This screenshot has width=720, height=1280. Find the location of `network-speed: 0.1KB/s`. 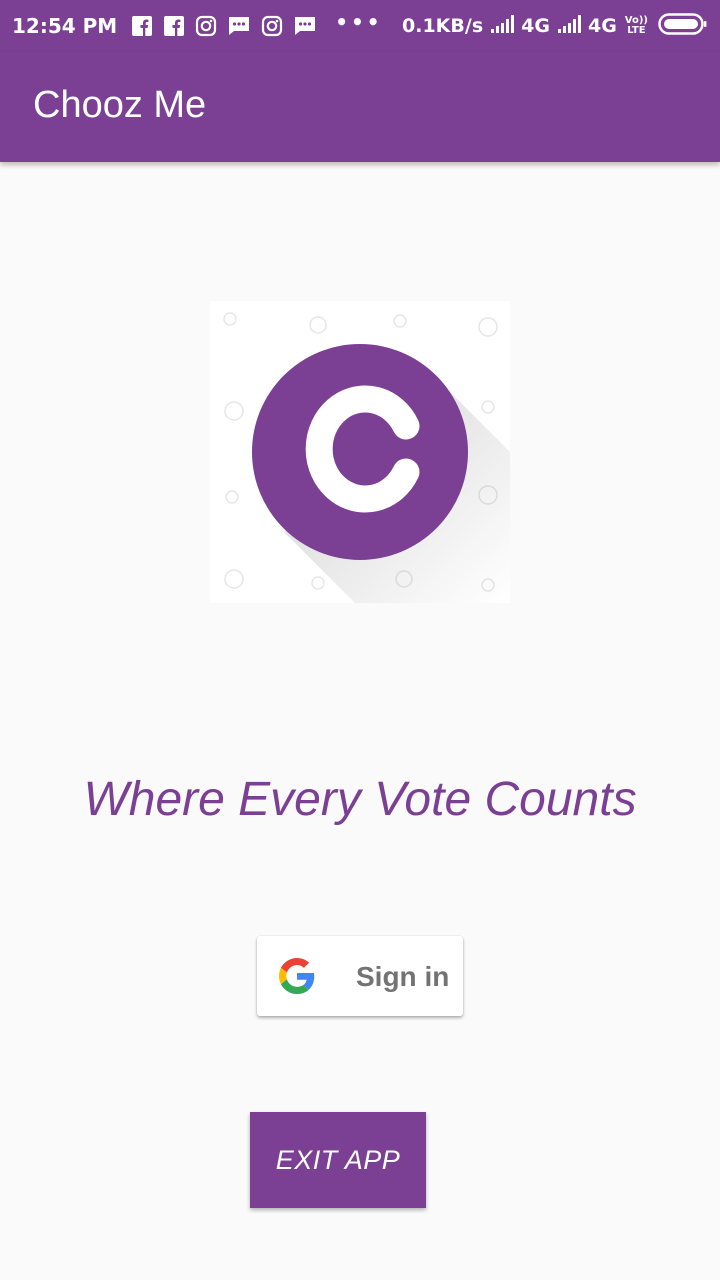

network-speed: 0.1KB/s is located at coordinates (443, 26).